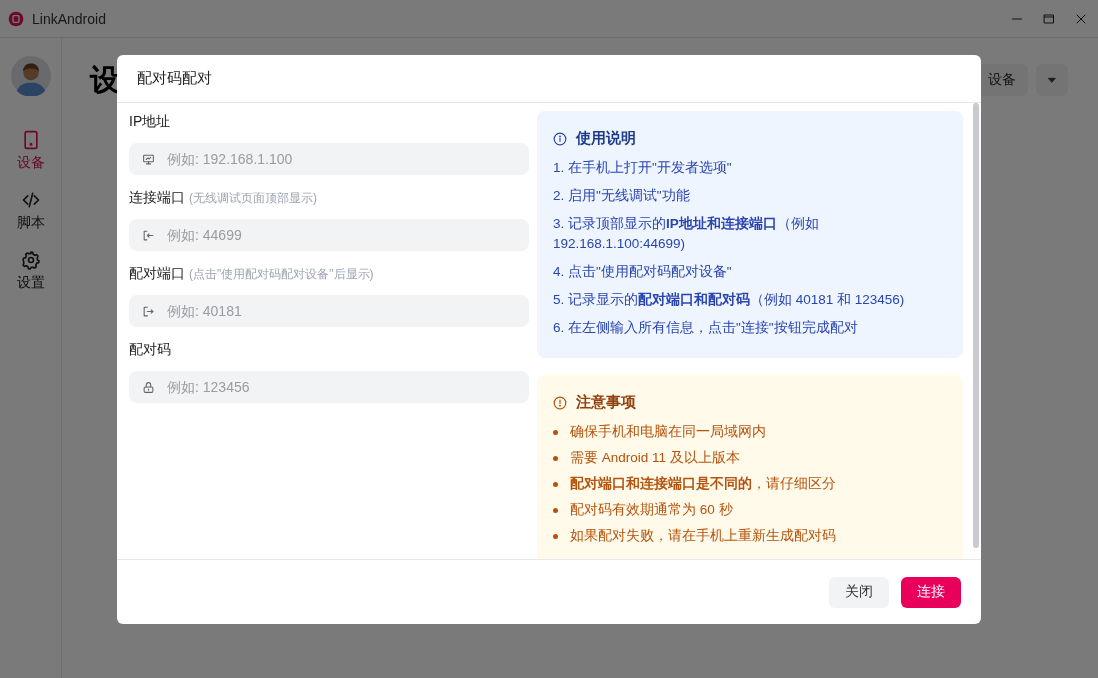 Image resolution: width=1098 pixels, height=678 pixels. I want to click on dropdown-button, so click(1052, 80).